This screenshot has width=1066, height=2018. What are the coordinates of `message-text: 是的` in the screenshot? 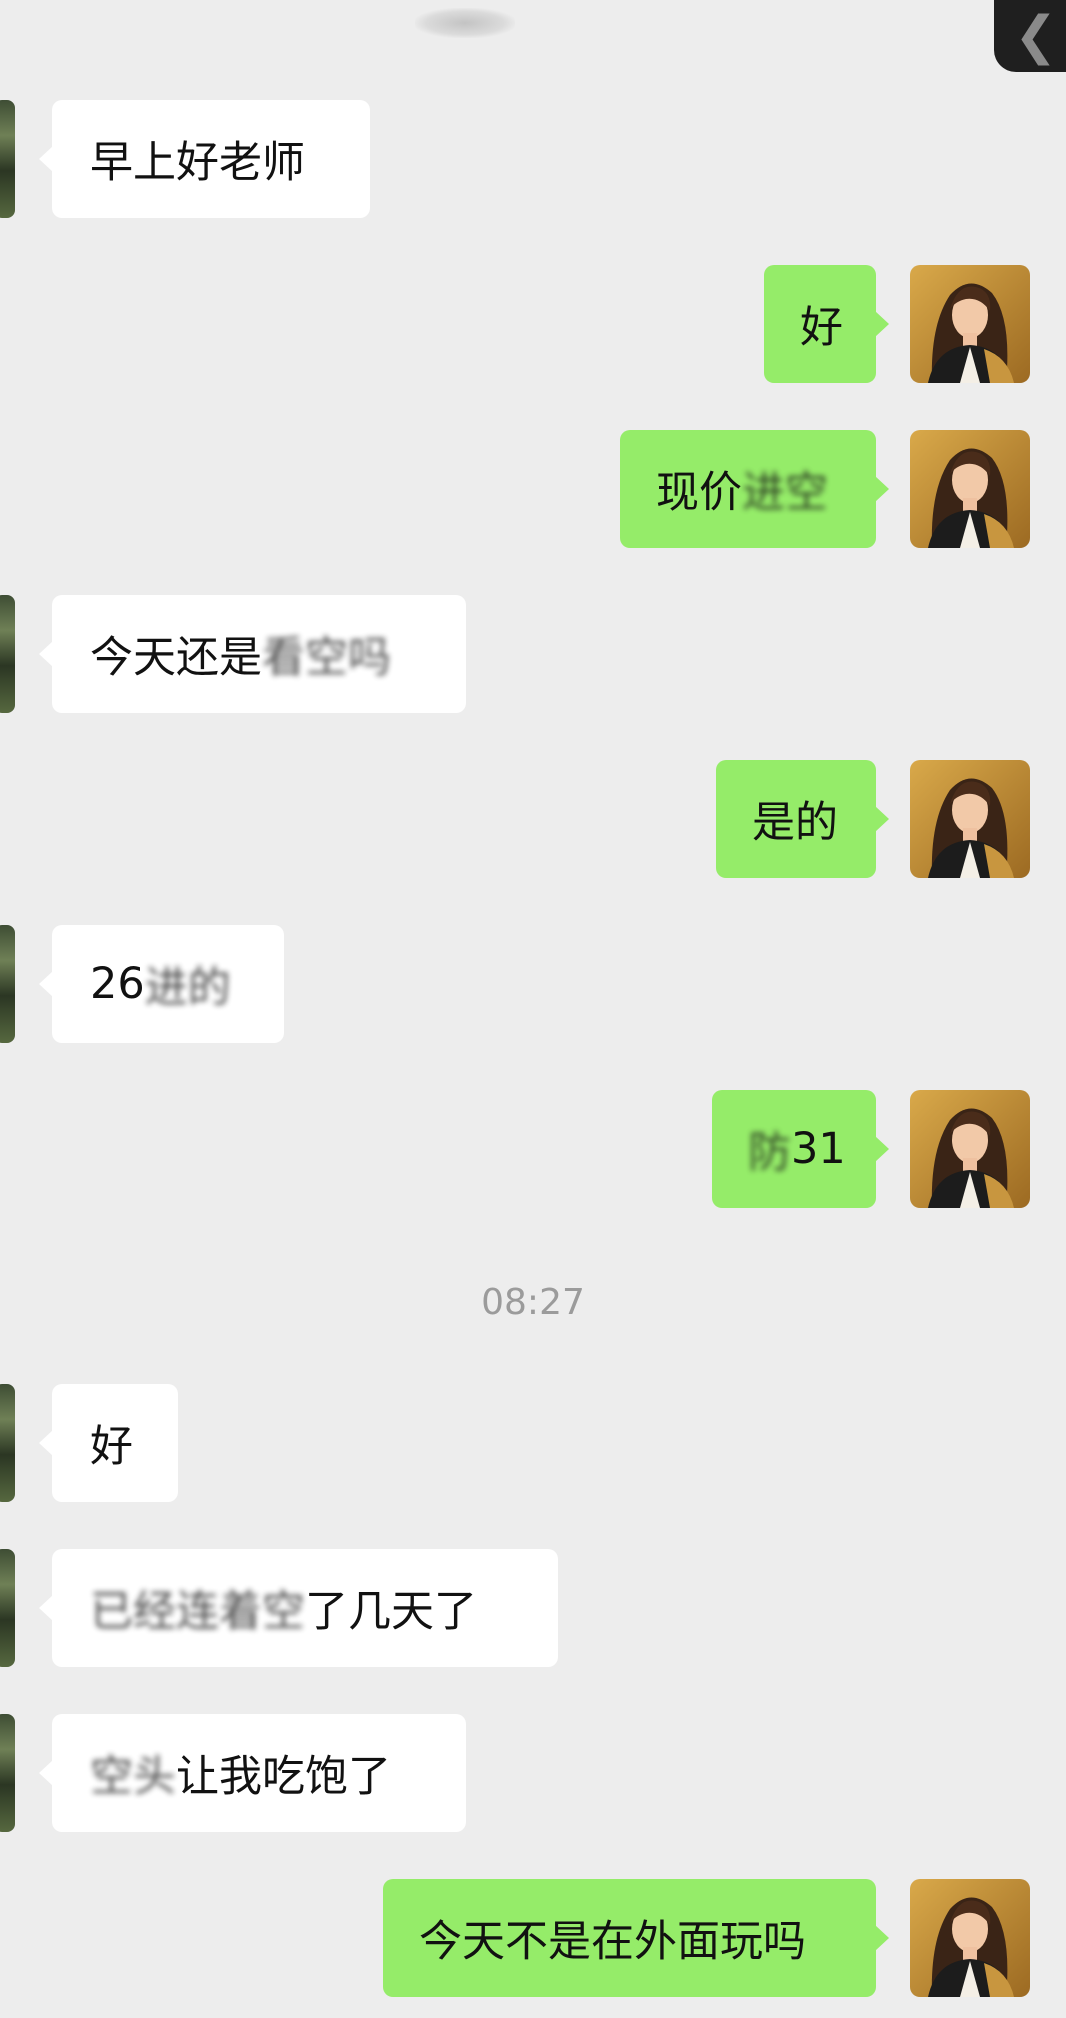 It's located at (795, 823).